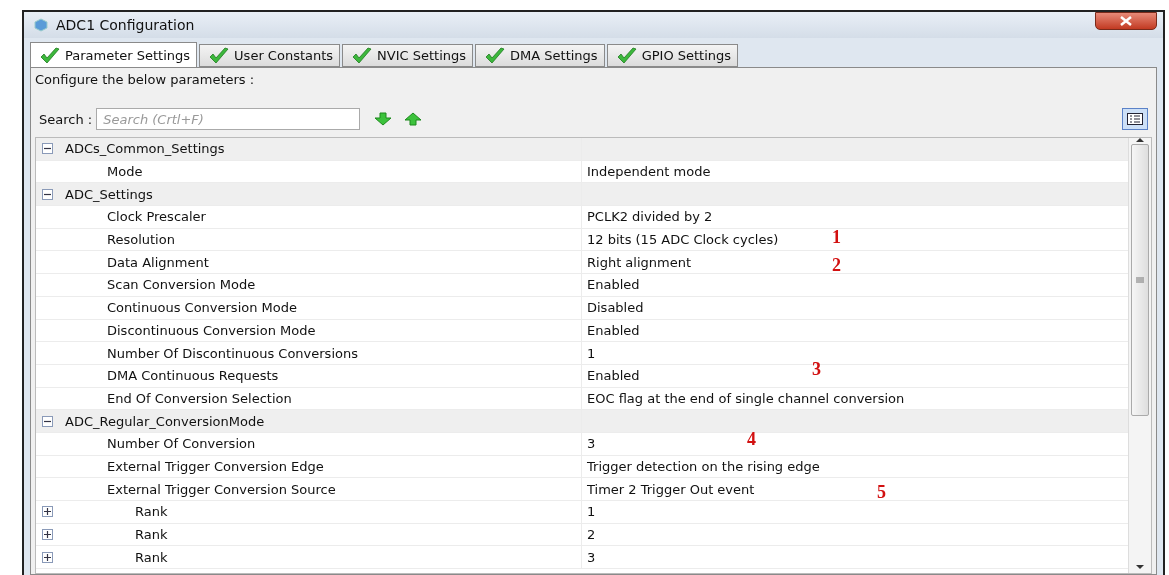 The image size is (1169, 575). I want to click on instruction-text: Configure the below parameters :, so click(145, 79).